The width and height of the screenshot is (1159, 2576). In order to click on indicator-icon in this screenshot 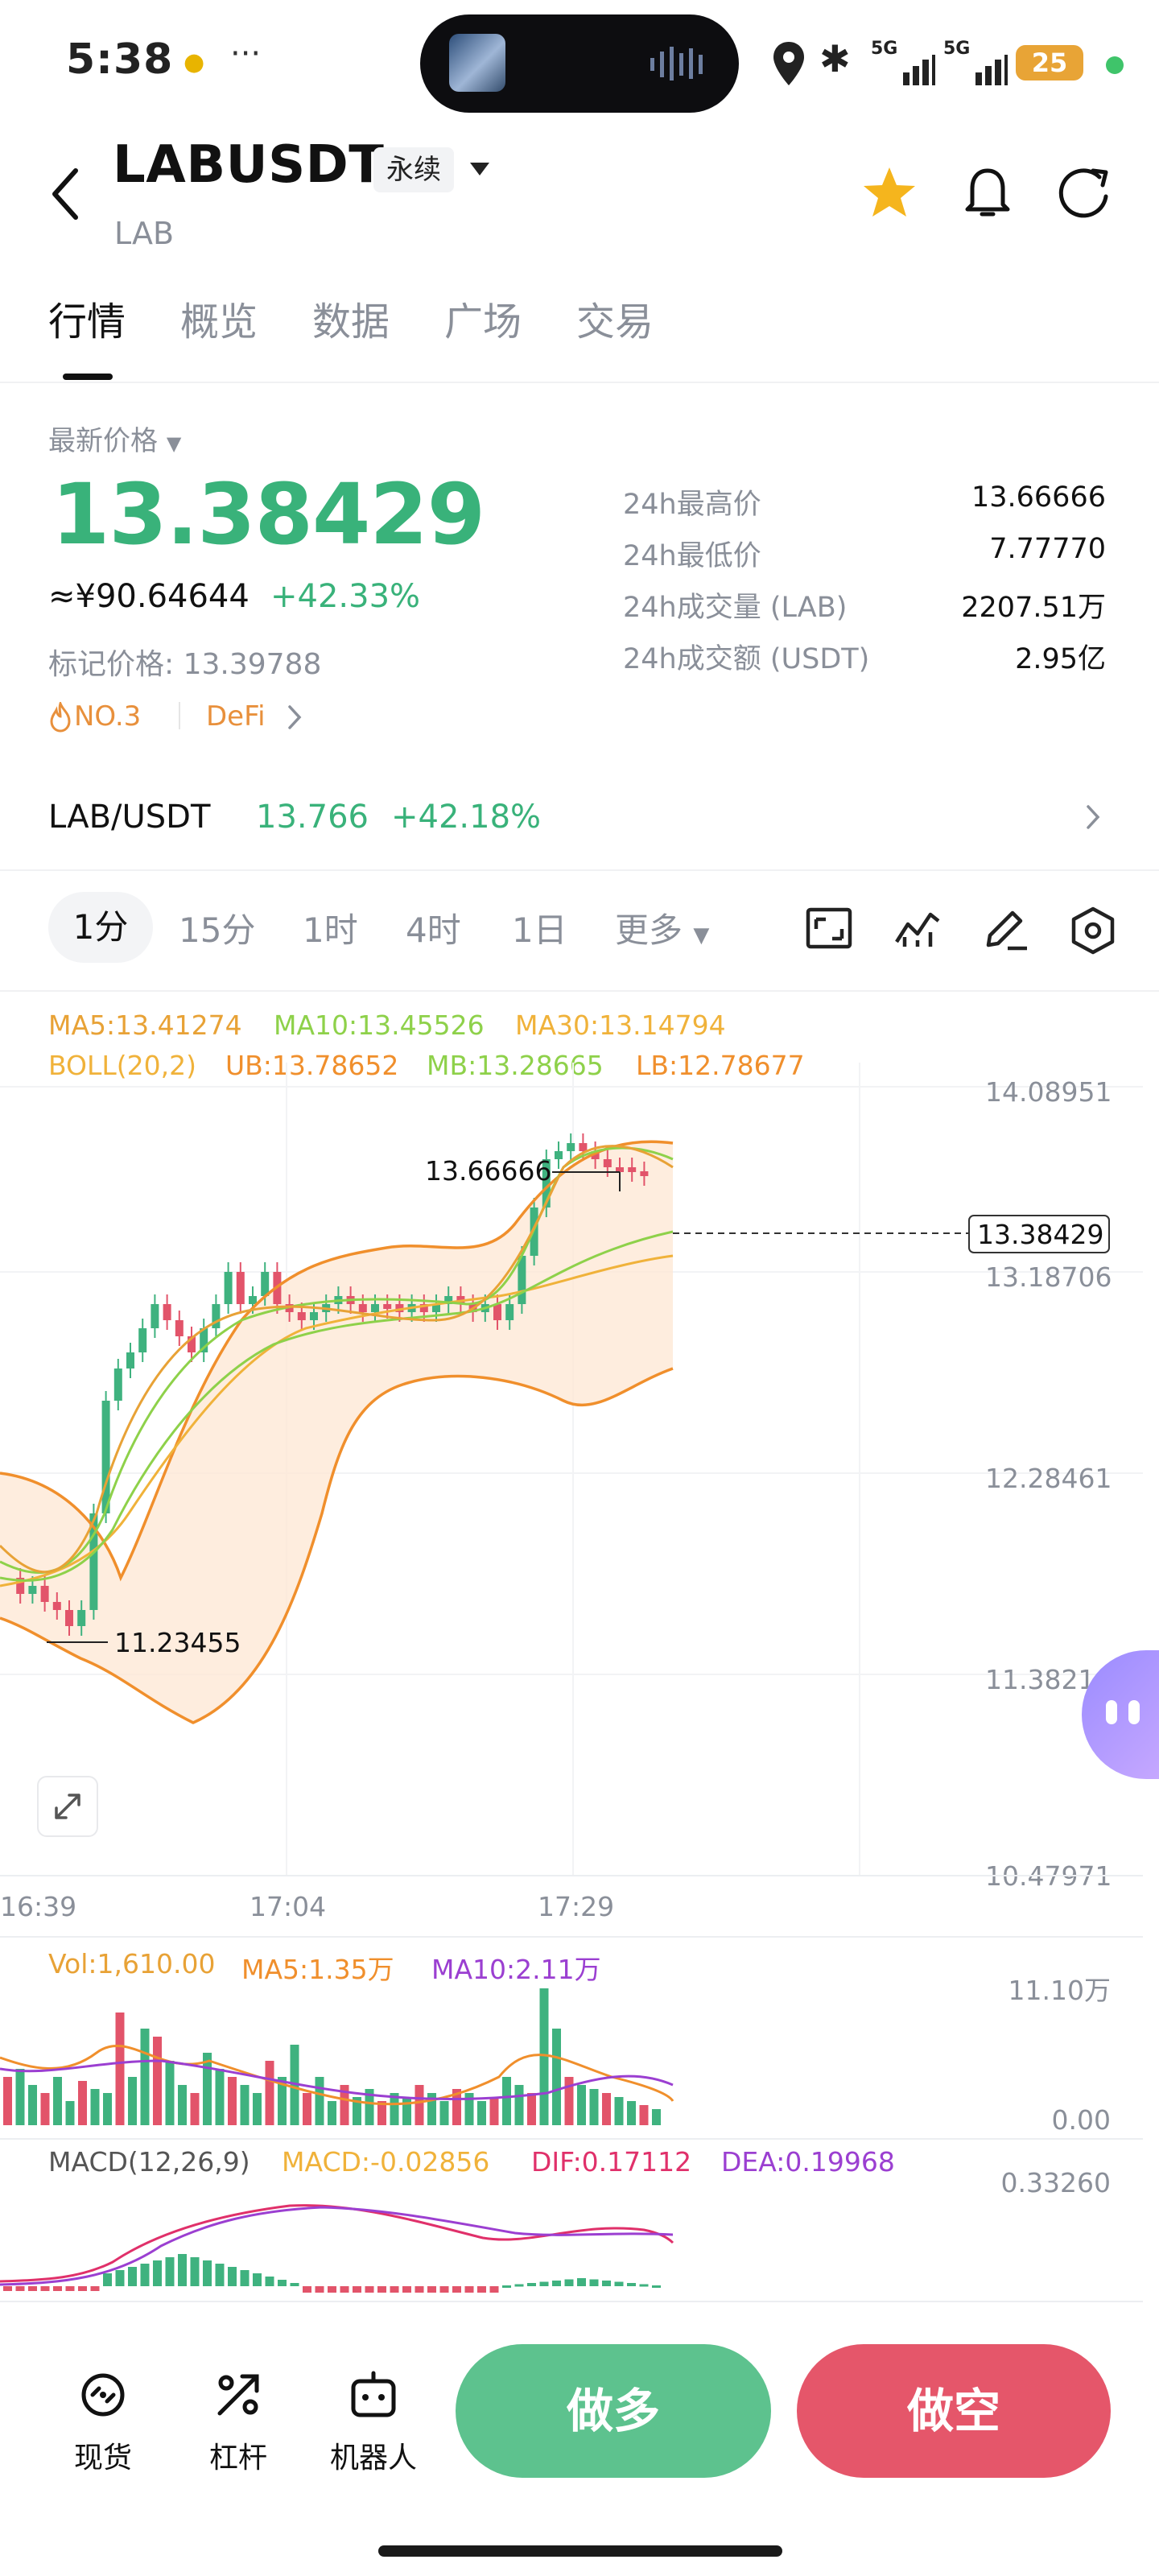, I will do `click(918, 929)`.